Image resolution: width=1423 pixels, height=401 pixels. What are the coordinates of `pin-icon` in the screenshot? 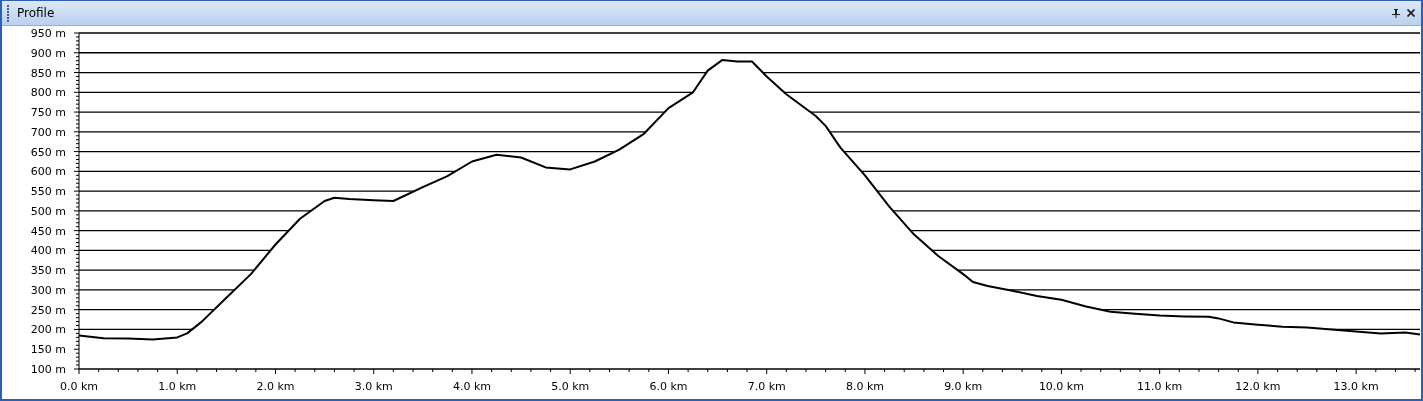 It's located at (1396, 13).